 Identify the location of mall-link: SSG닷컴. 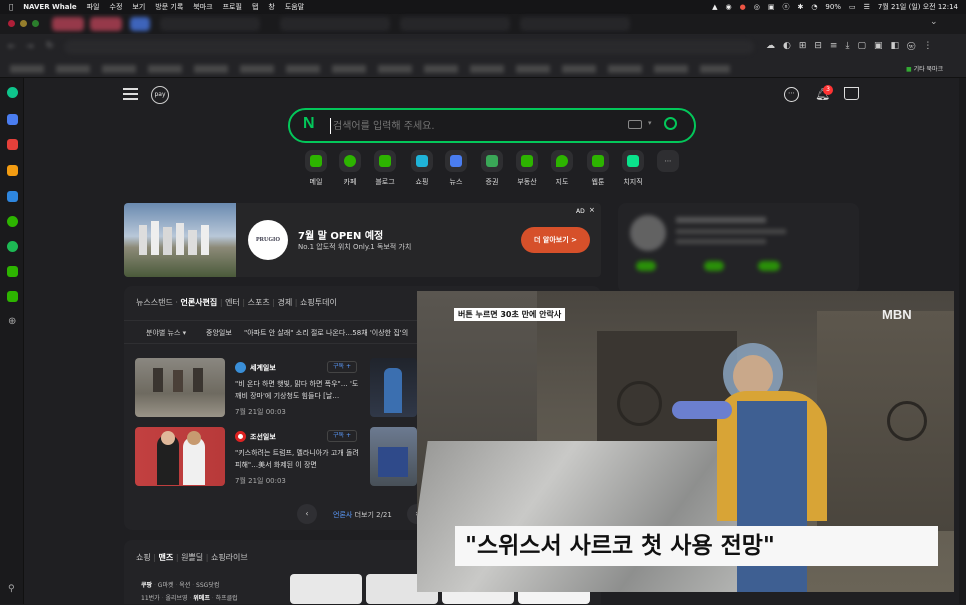
(207, 585).